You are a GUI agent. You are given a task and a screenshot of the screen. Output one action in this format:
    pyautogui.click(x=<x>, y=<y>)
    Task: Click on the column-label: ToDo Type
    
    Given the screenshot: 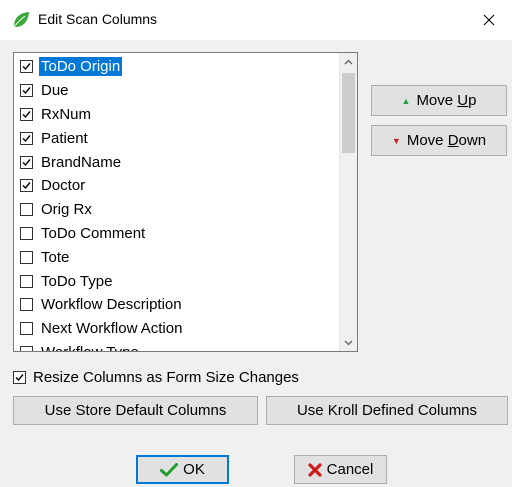 What is the action you would take?
    pyautogui.click(x=77, y=281)
    